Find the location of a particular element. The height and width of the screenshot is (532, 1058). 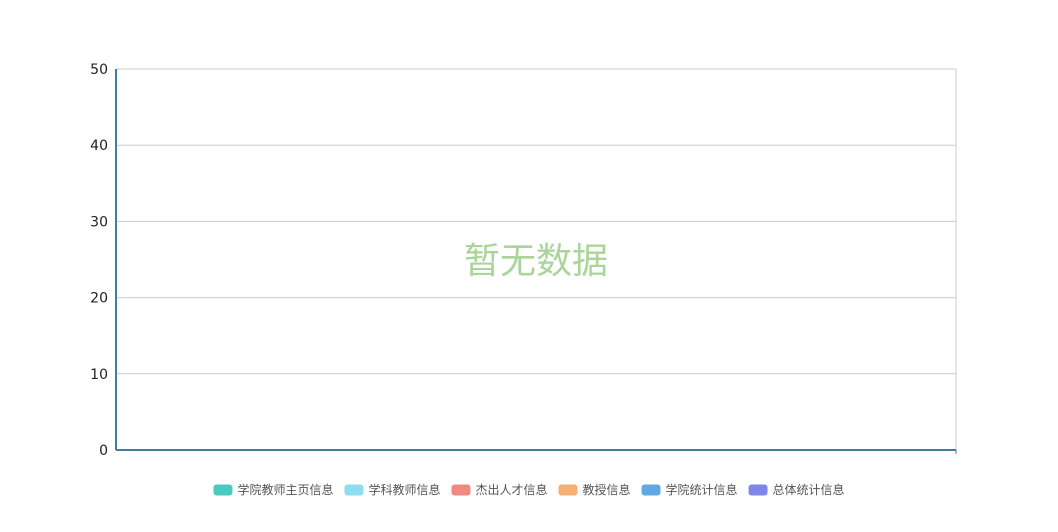

legend-label: 总体统计信息 is located at coordinates (809, 489).